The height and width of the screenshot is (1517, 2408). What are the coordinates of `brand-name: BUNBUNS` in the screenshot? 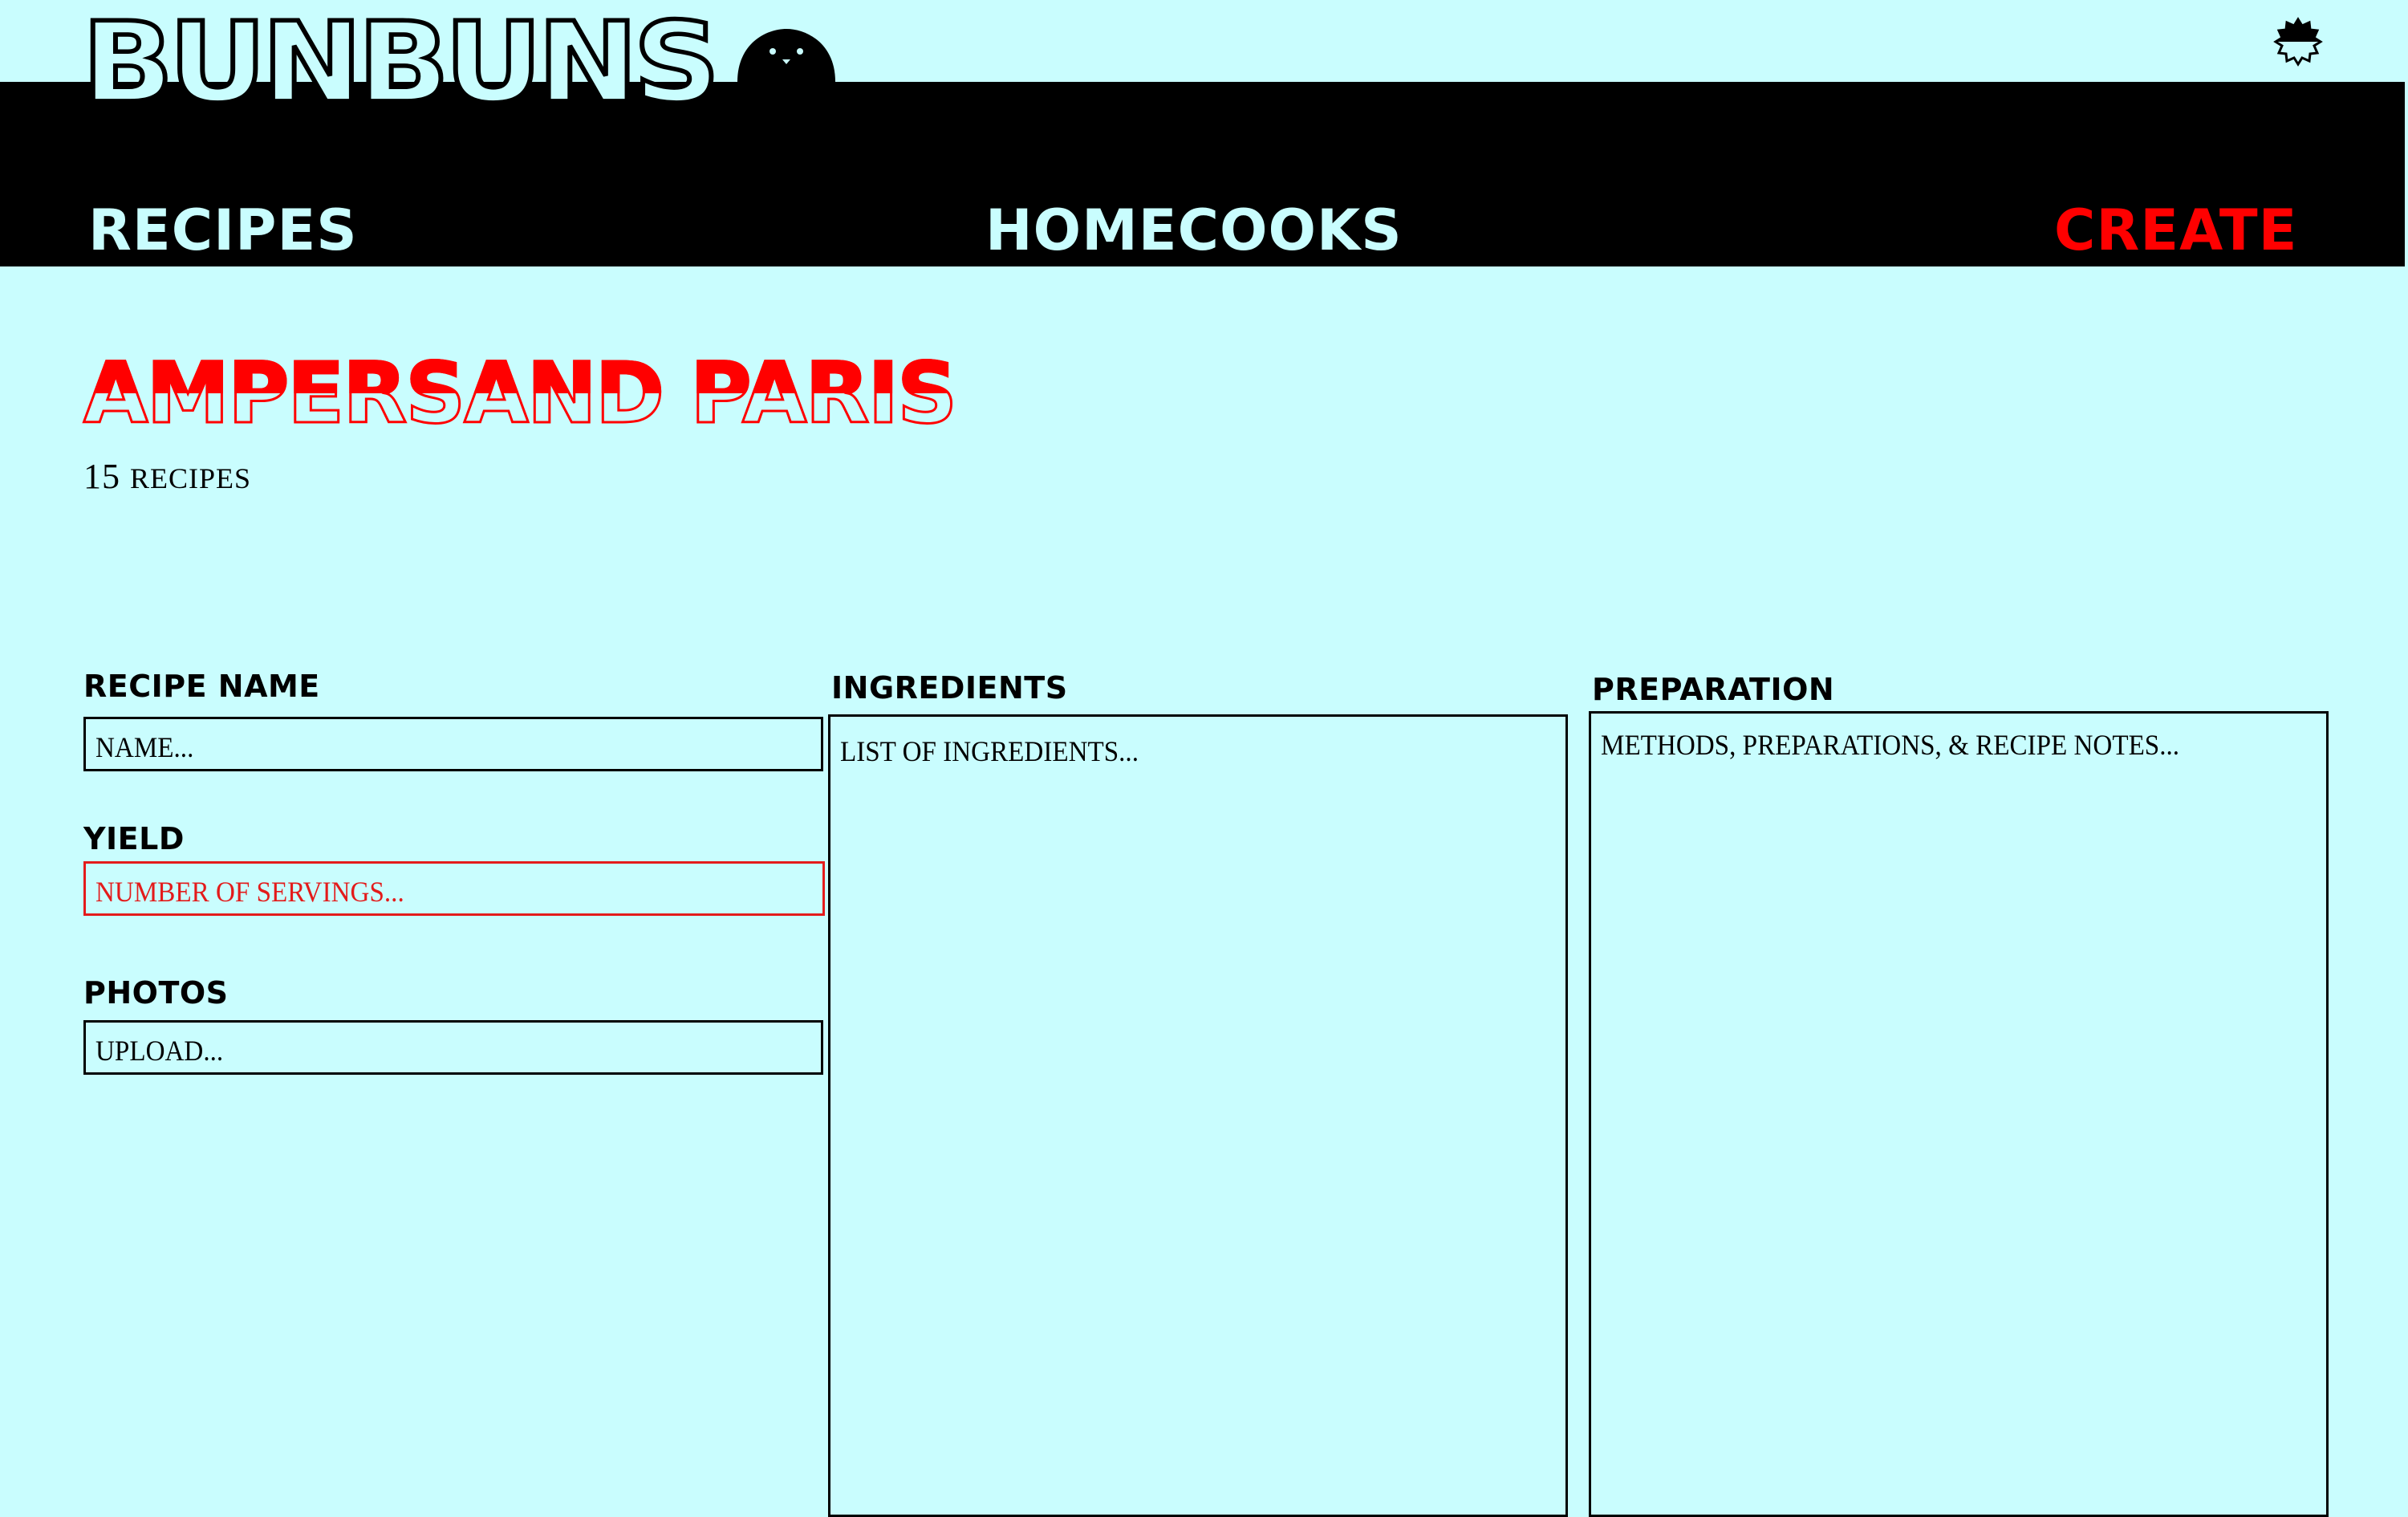 It's located at (400, 64).